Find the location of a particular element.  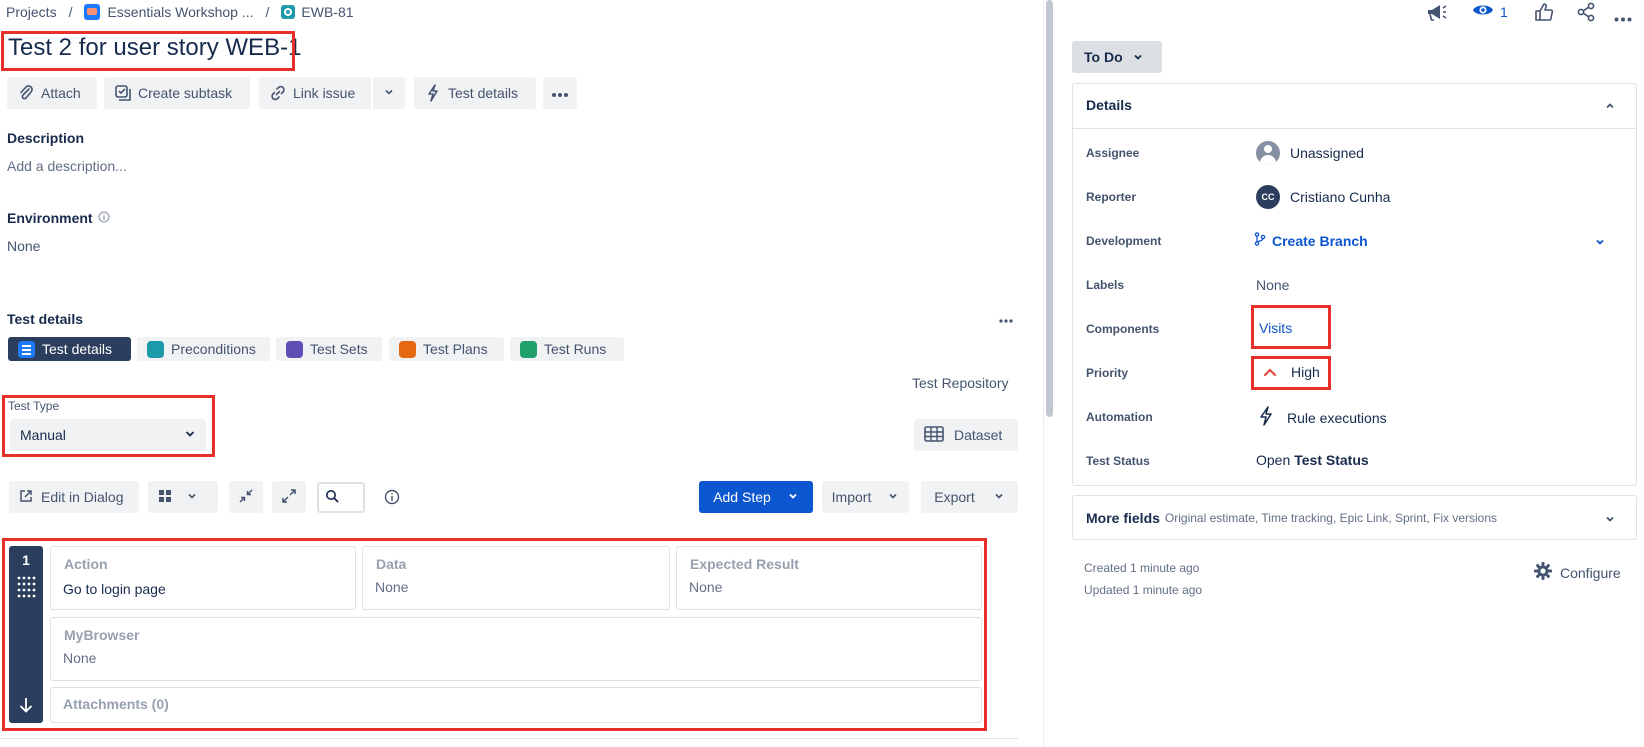

create-subtask-button: Create subtask is located at coordinates (177, 93).